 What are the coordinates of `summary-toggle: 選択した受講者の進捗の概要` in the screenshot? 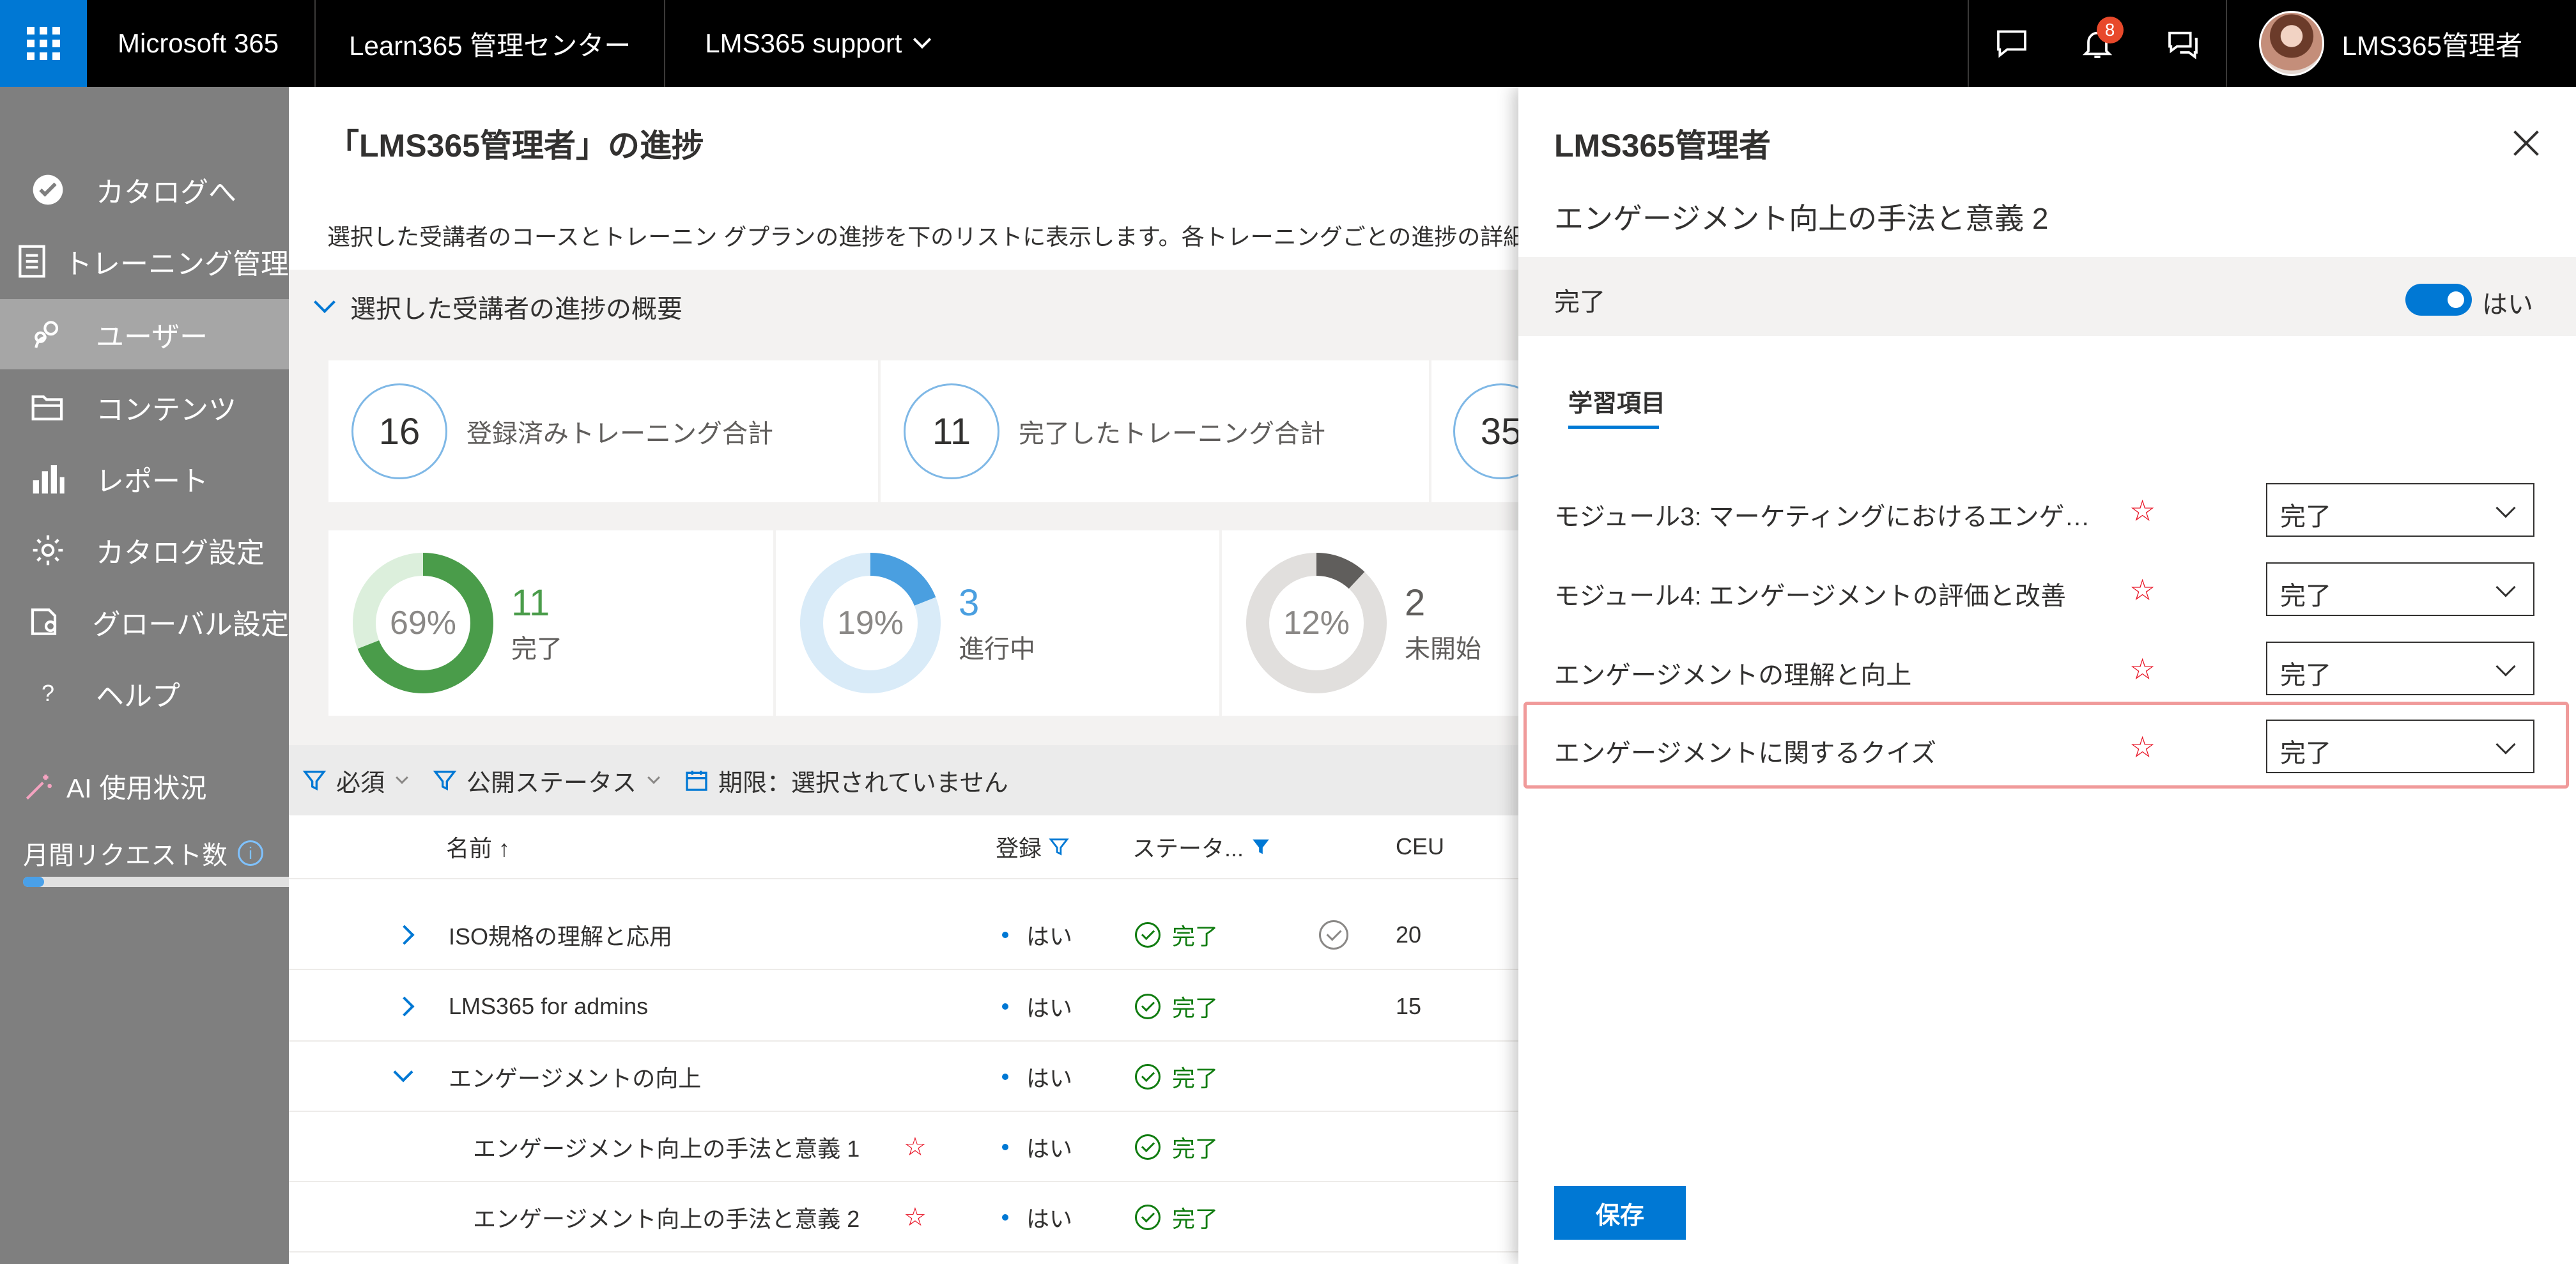 It's located at (903, 307).